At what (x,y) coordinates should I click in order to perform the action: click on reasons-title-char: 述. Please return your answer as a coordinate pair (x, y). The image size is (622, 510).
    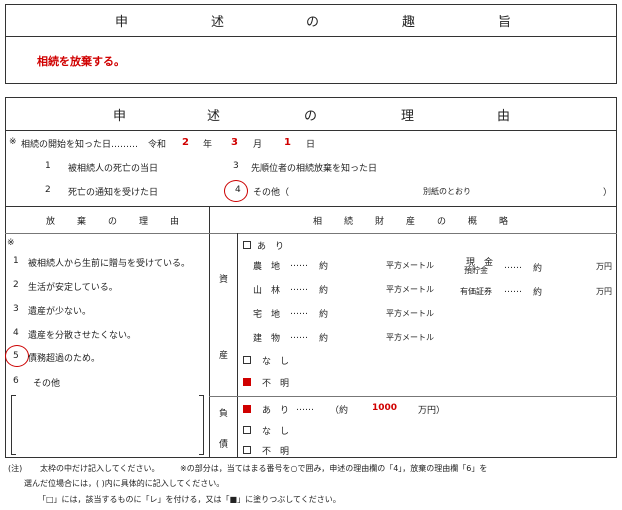
    Looking at the image, I should click on (214, 116).